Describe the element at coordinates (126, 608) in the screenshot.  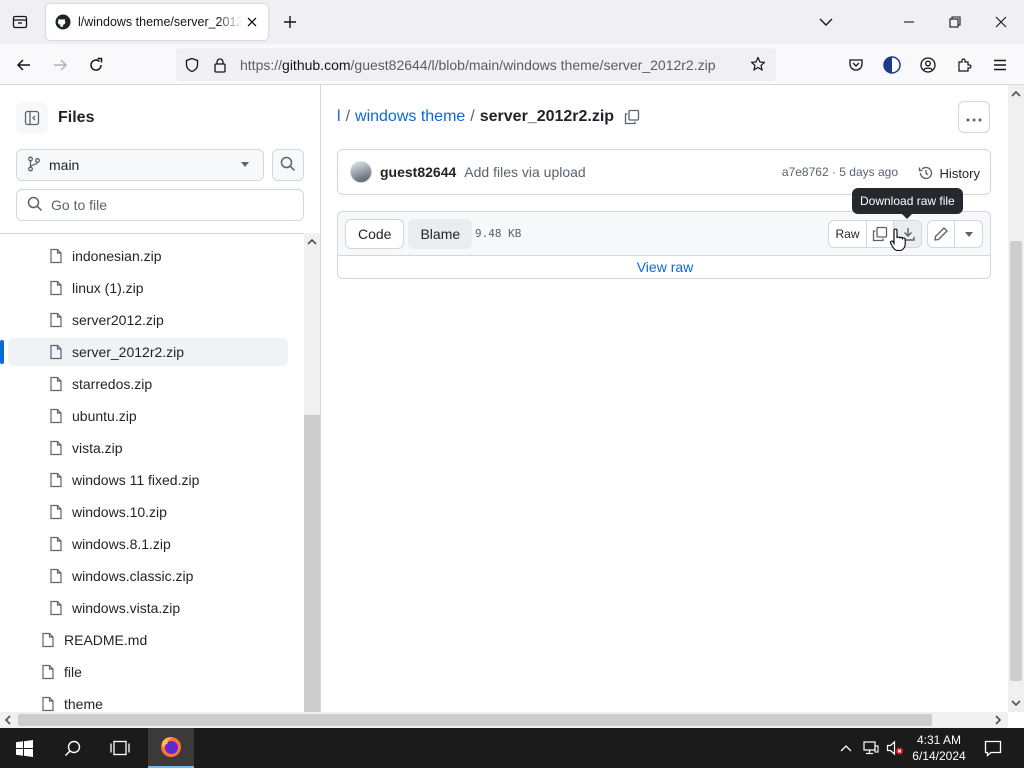
I see `file-tree-item-label: windows.vista.zip` at that location.